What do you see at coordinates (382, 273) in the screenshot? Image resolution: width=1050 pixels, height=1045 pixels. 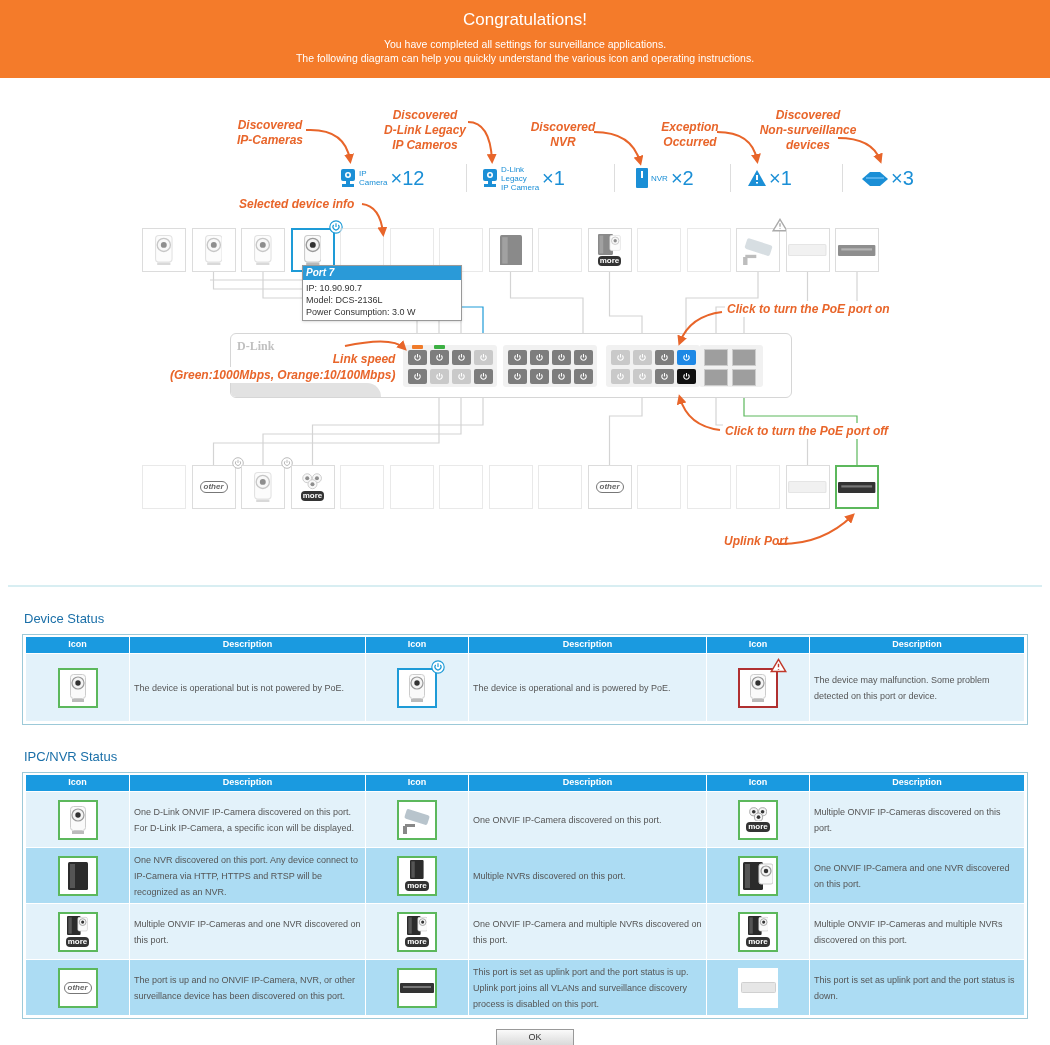 I see `tooltip-title: Port 7` at bounding box center [382, 273].